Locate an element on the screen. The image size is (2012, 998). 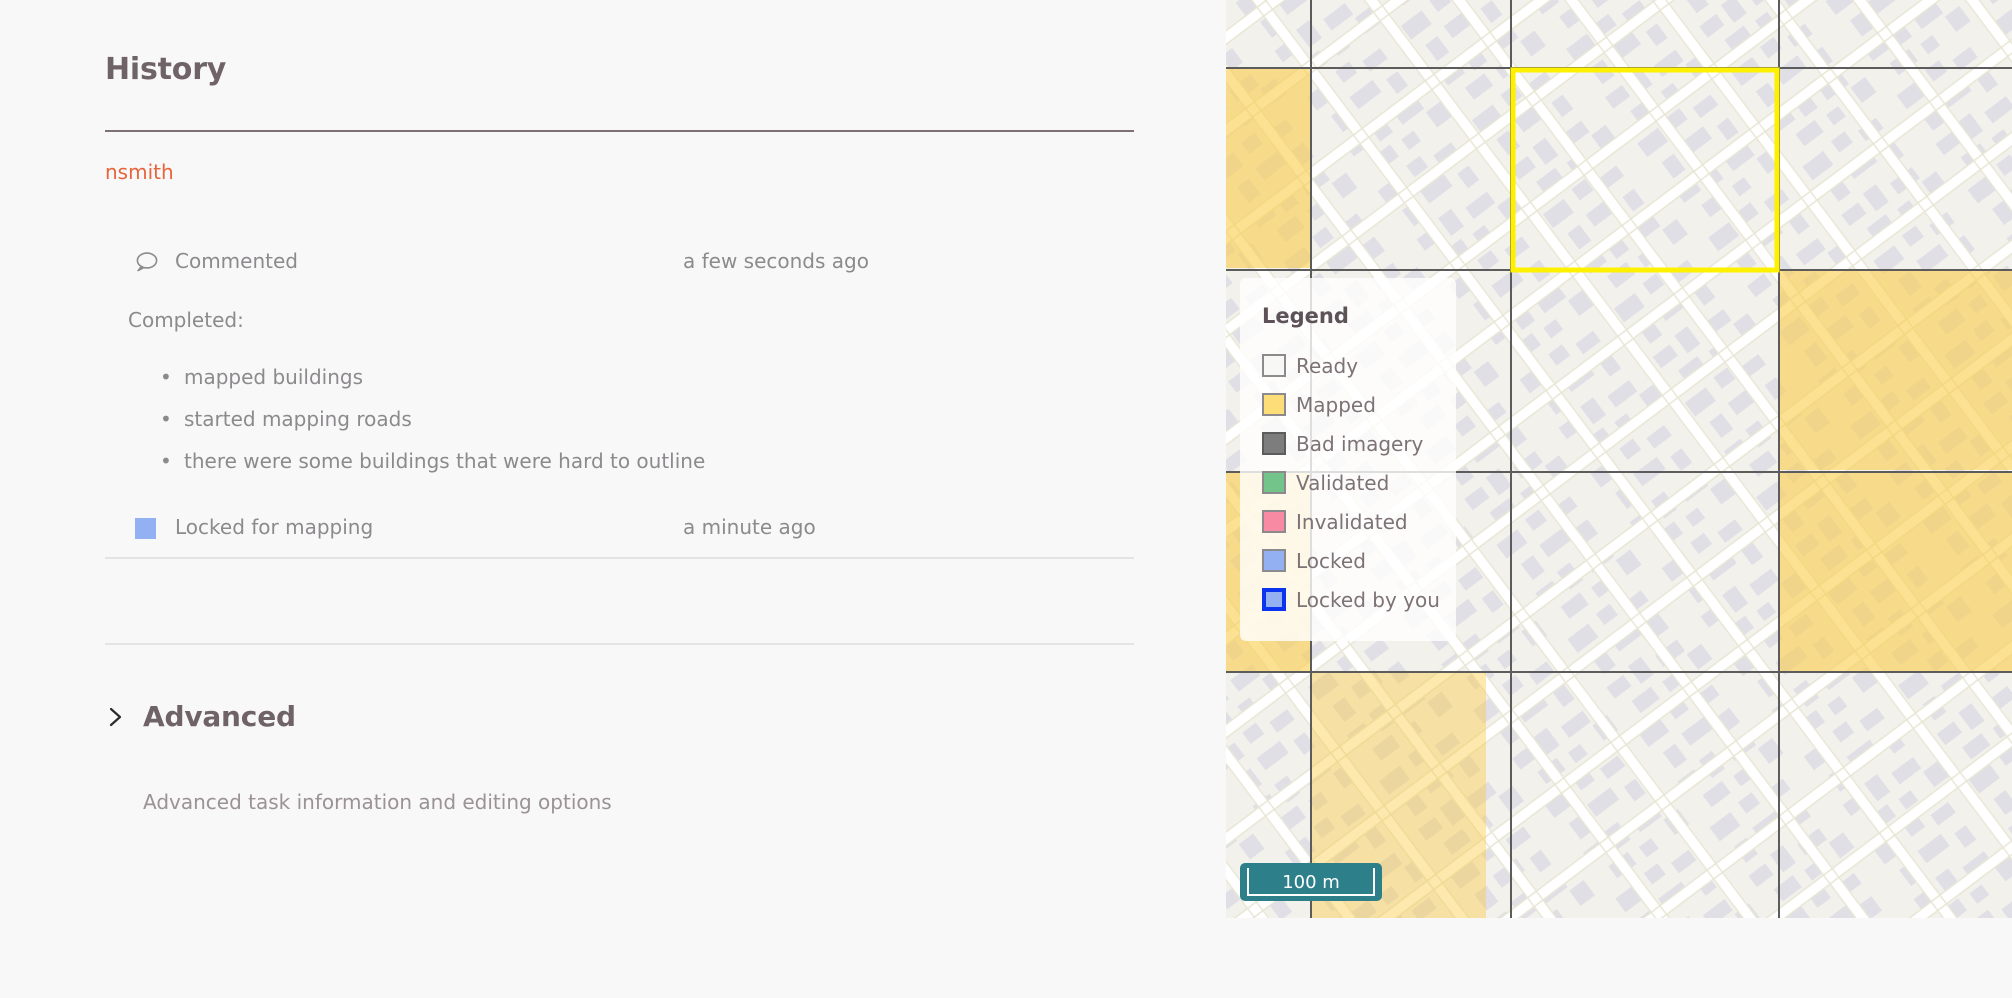
history-entry-time: a minute ago is located at coordinates (749, 527).